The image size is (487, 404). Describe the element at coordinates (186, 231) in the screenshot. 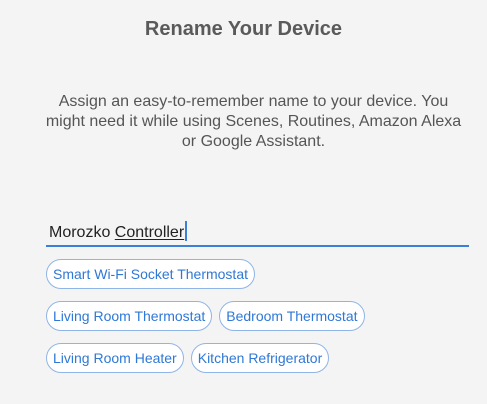

I see `text-caret` at that location.